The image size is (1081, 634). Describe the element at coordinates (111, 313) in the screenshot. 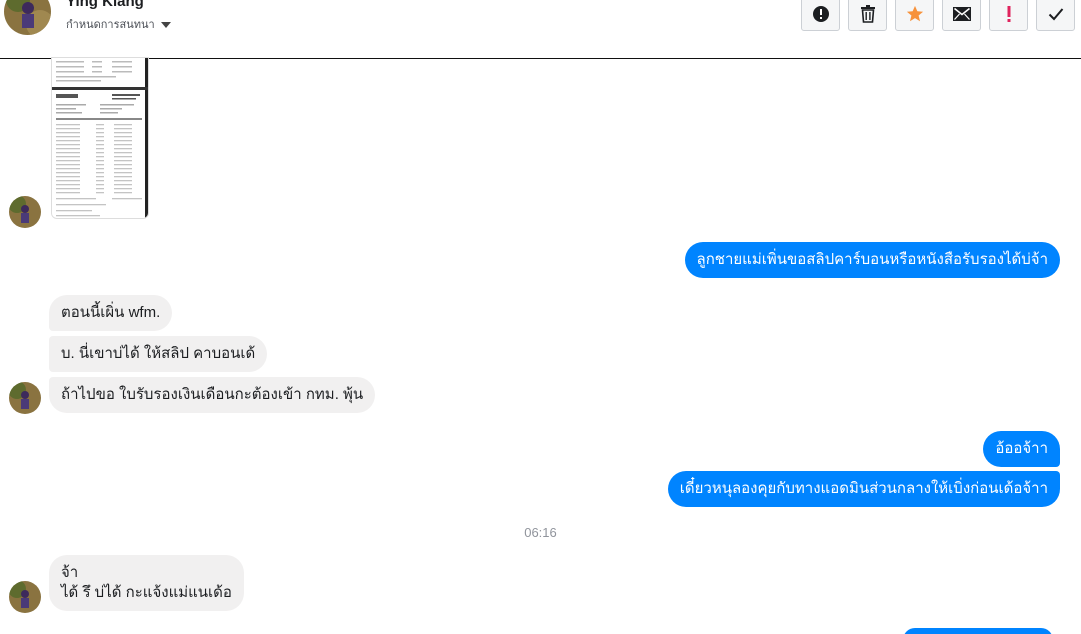

I see `message-bubble-incoming: ตอนนี้เผิ่น wfm.` at that location.